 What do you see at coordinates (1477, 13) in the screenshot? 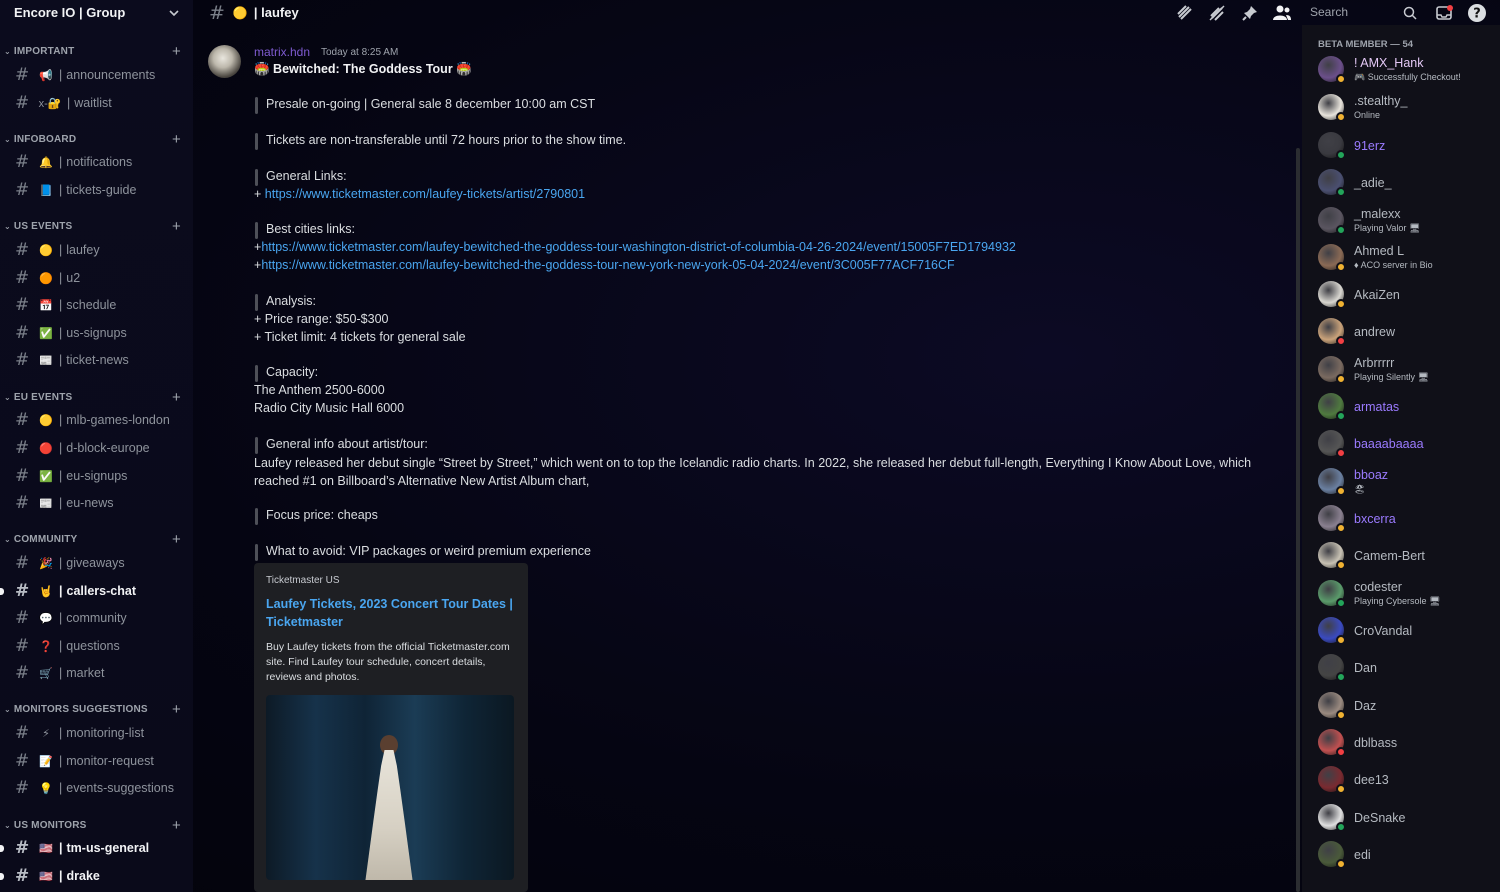
I see `help-icon: ?` at bounding box center [1477, 13].